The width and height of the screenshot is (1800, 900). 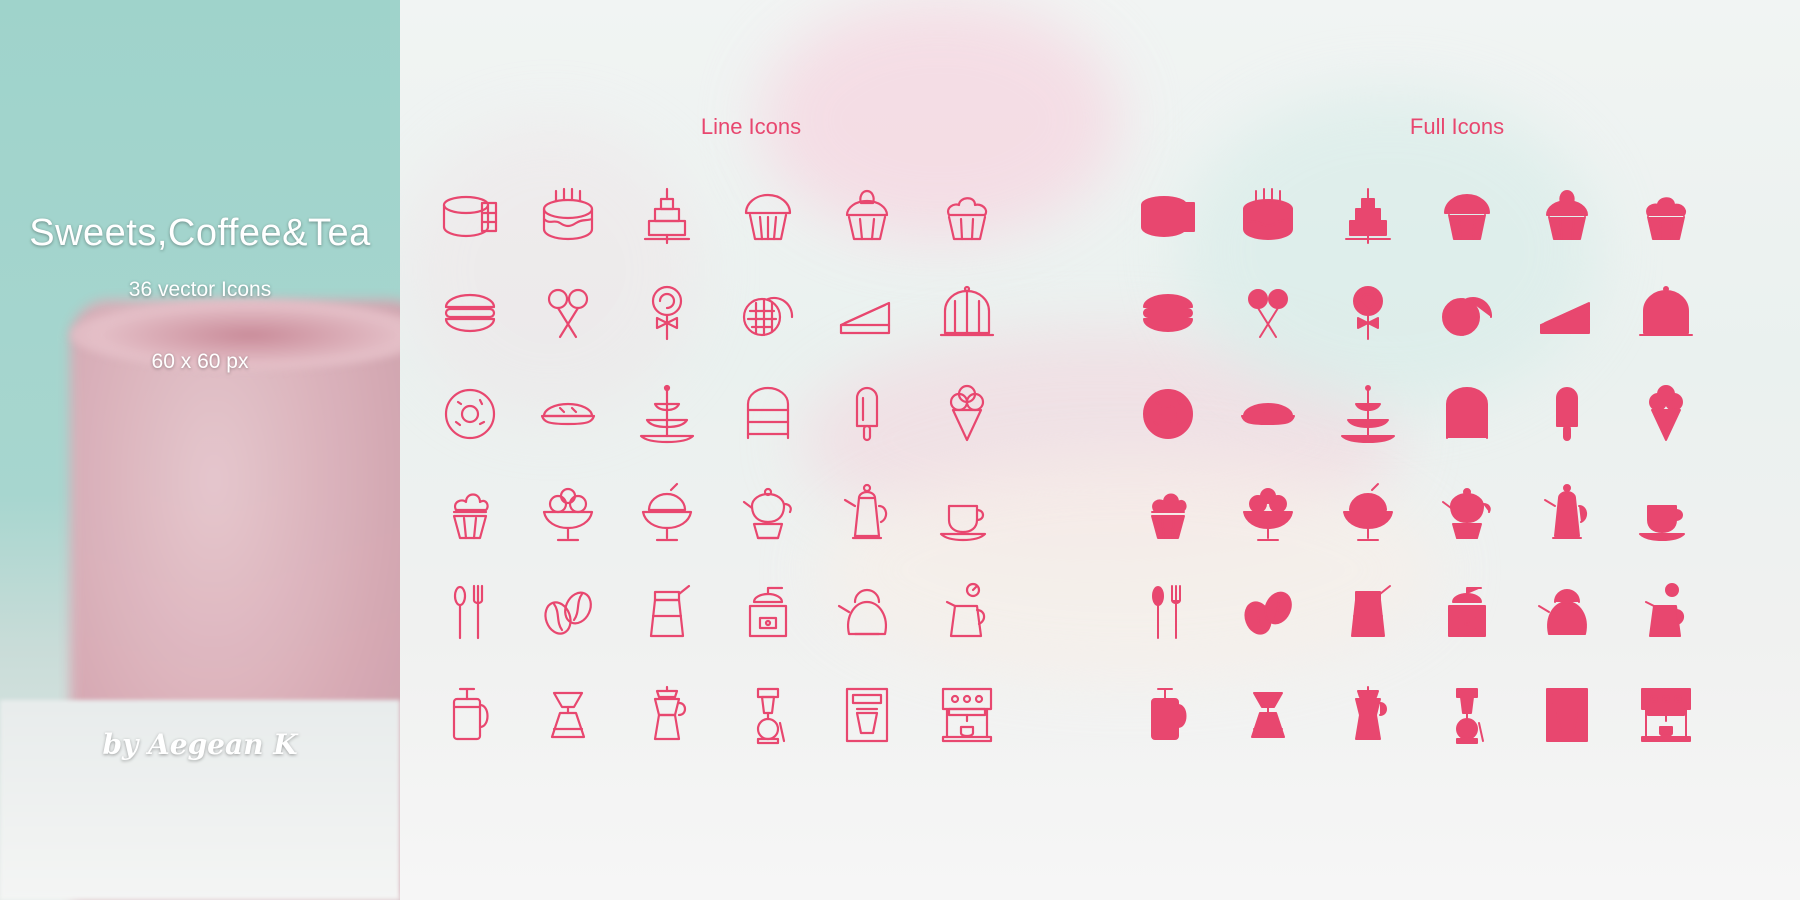 I want to click on full-donut-icon, so click(x=1168, y=414).